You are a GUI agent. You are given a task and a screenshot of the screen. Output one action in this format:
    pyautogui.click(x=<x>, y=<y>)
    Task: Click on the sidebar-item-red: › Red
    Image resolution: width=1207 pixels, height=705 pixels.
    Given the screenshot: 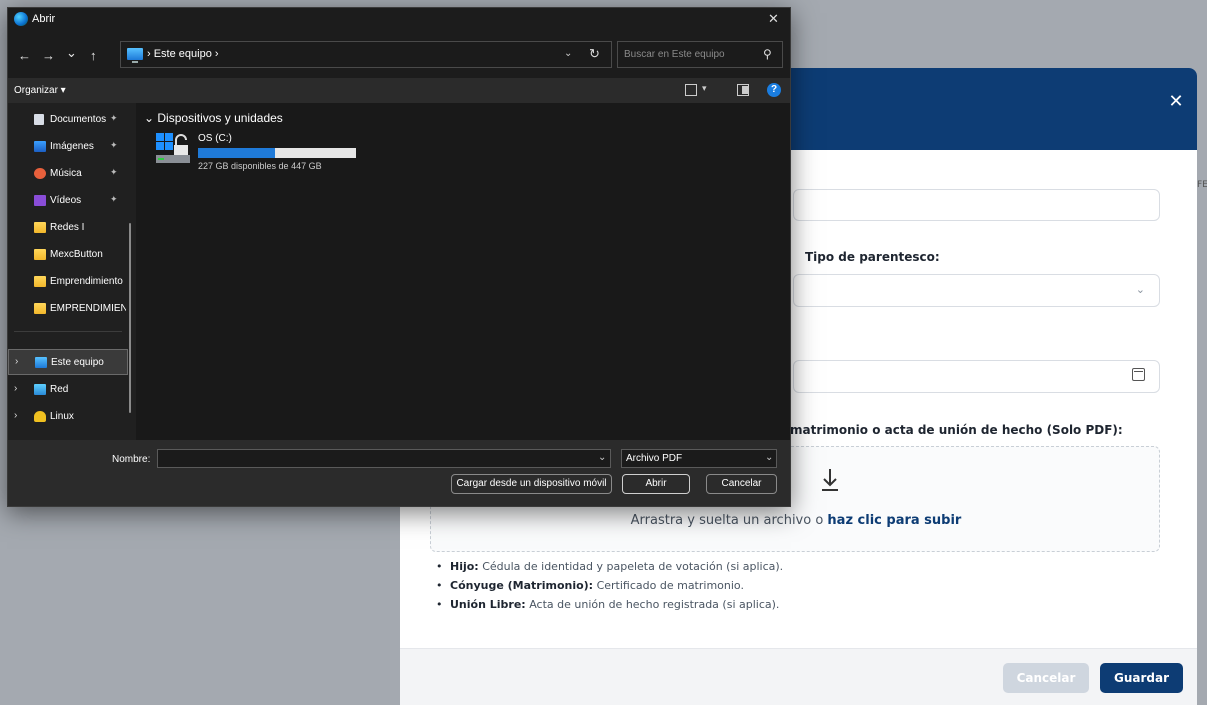 What is the action you would take?
    pyautogui.click(x=68, y=390)
    